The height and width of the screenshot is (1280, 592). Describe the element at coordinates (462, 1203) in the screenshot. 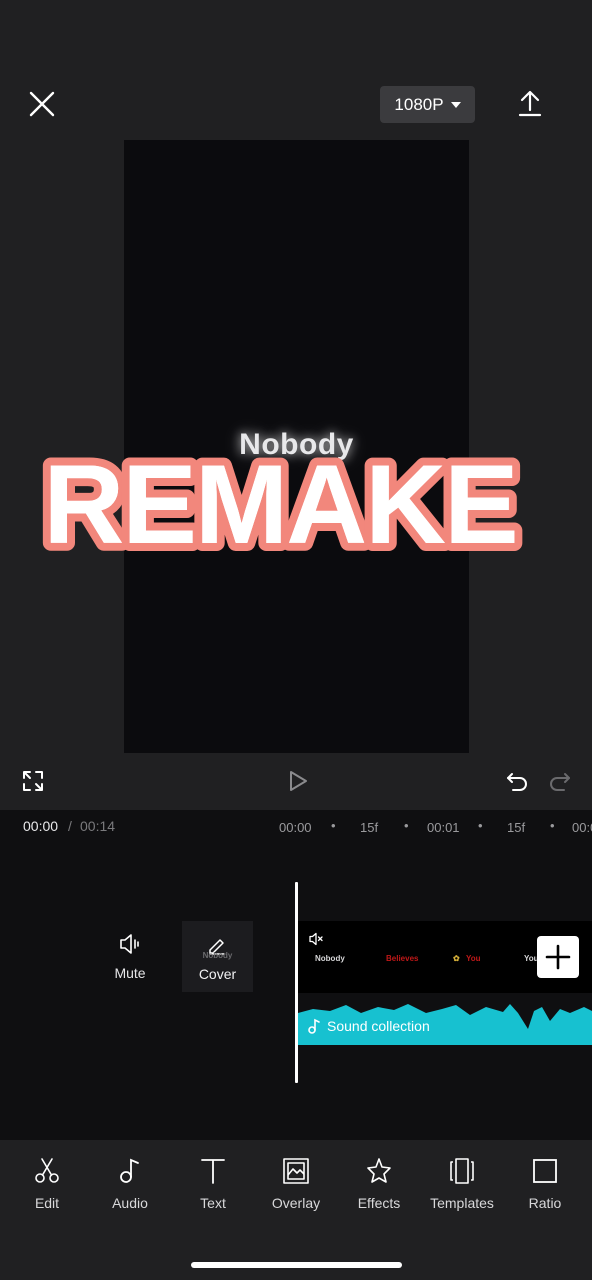

I see `tool-label: Templates` at that location.